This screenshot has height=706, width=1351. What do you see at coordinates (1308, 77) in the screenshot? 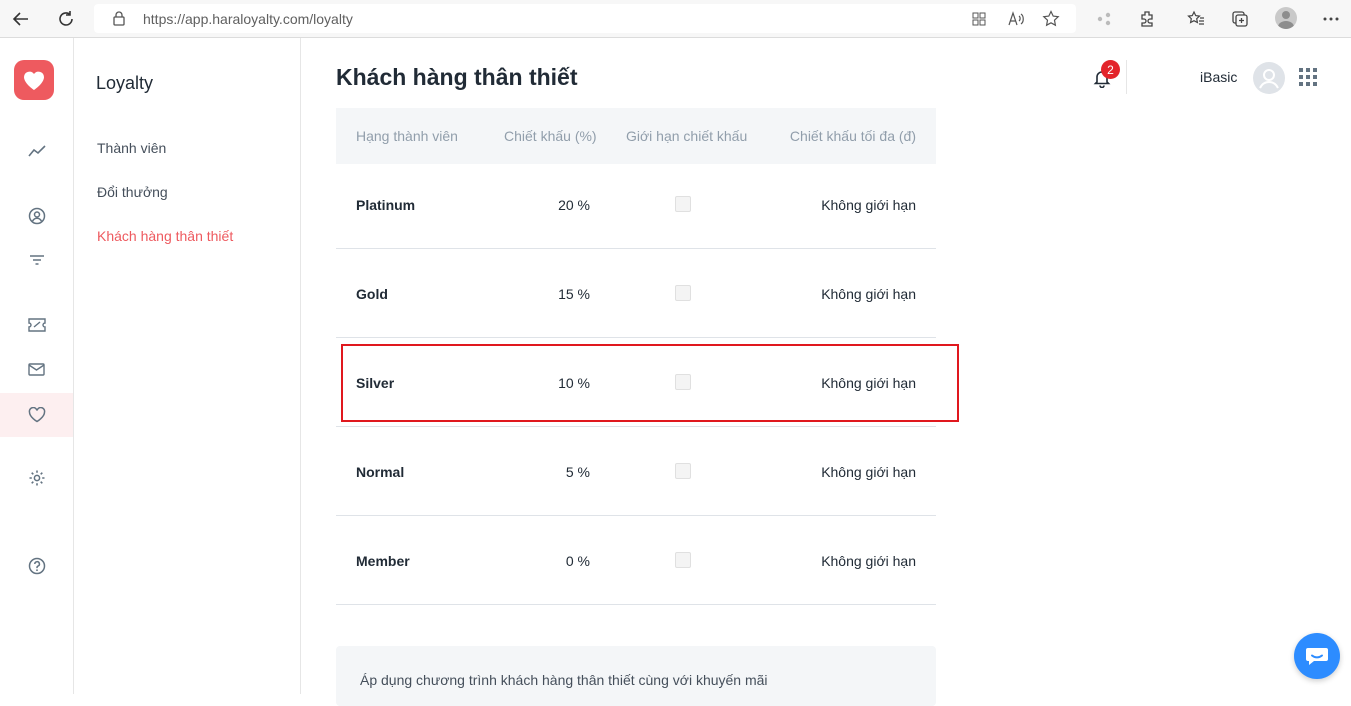
I see `apps-grid-icon` at bounding box center [1308, 77].